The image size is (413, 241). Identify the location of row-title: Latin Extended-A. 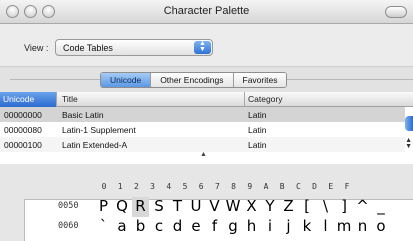
(95, 145).